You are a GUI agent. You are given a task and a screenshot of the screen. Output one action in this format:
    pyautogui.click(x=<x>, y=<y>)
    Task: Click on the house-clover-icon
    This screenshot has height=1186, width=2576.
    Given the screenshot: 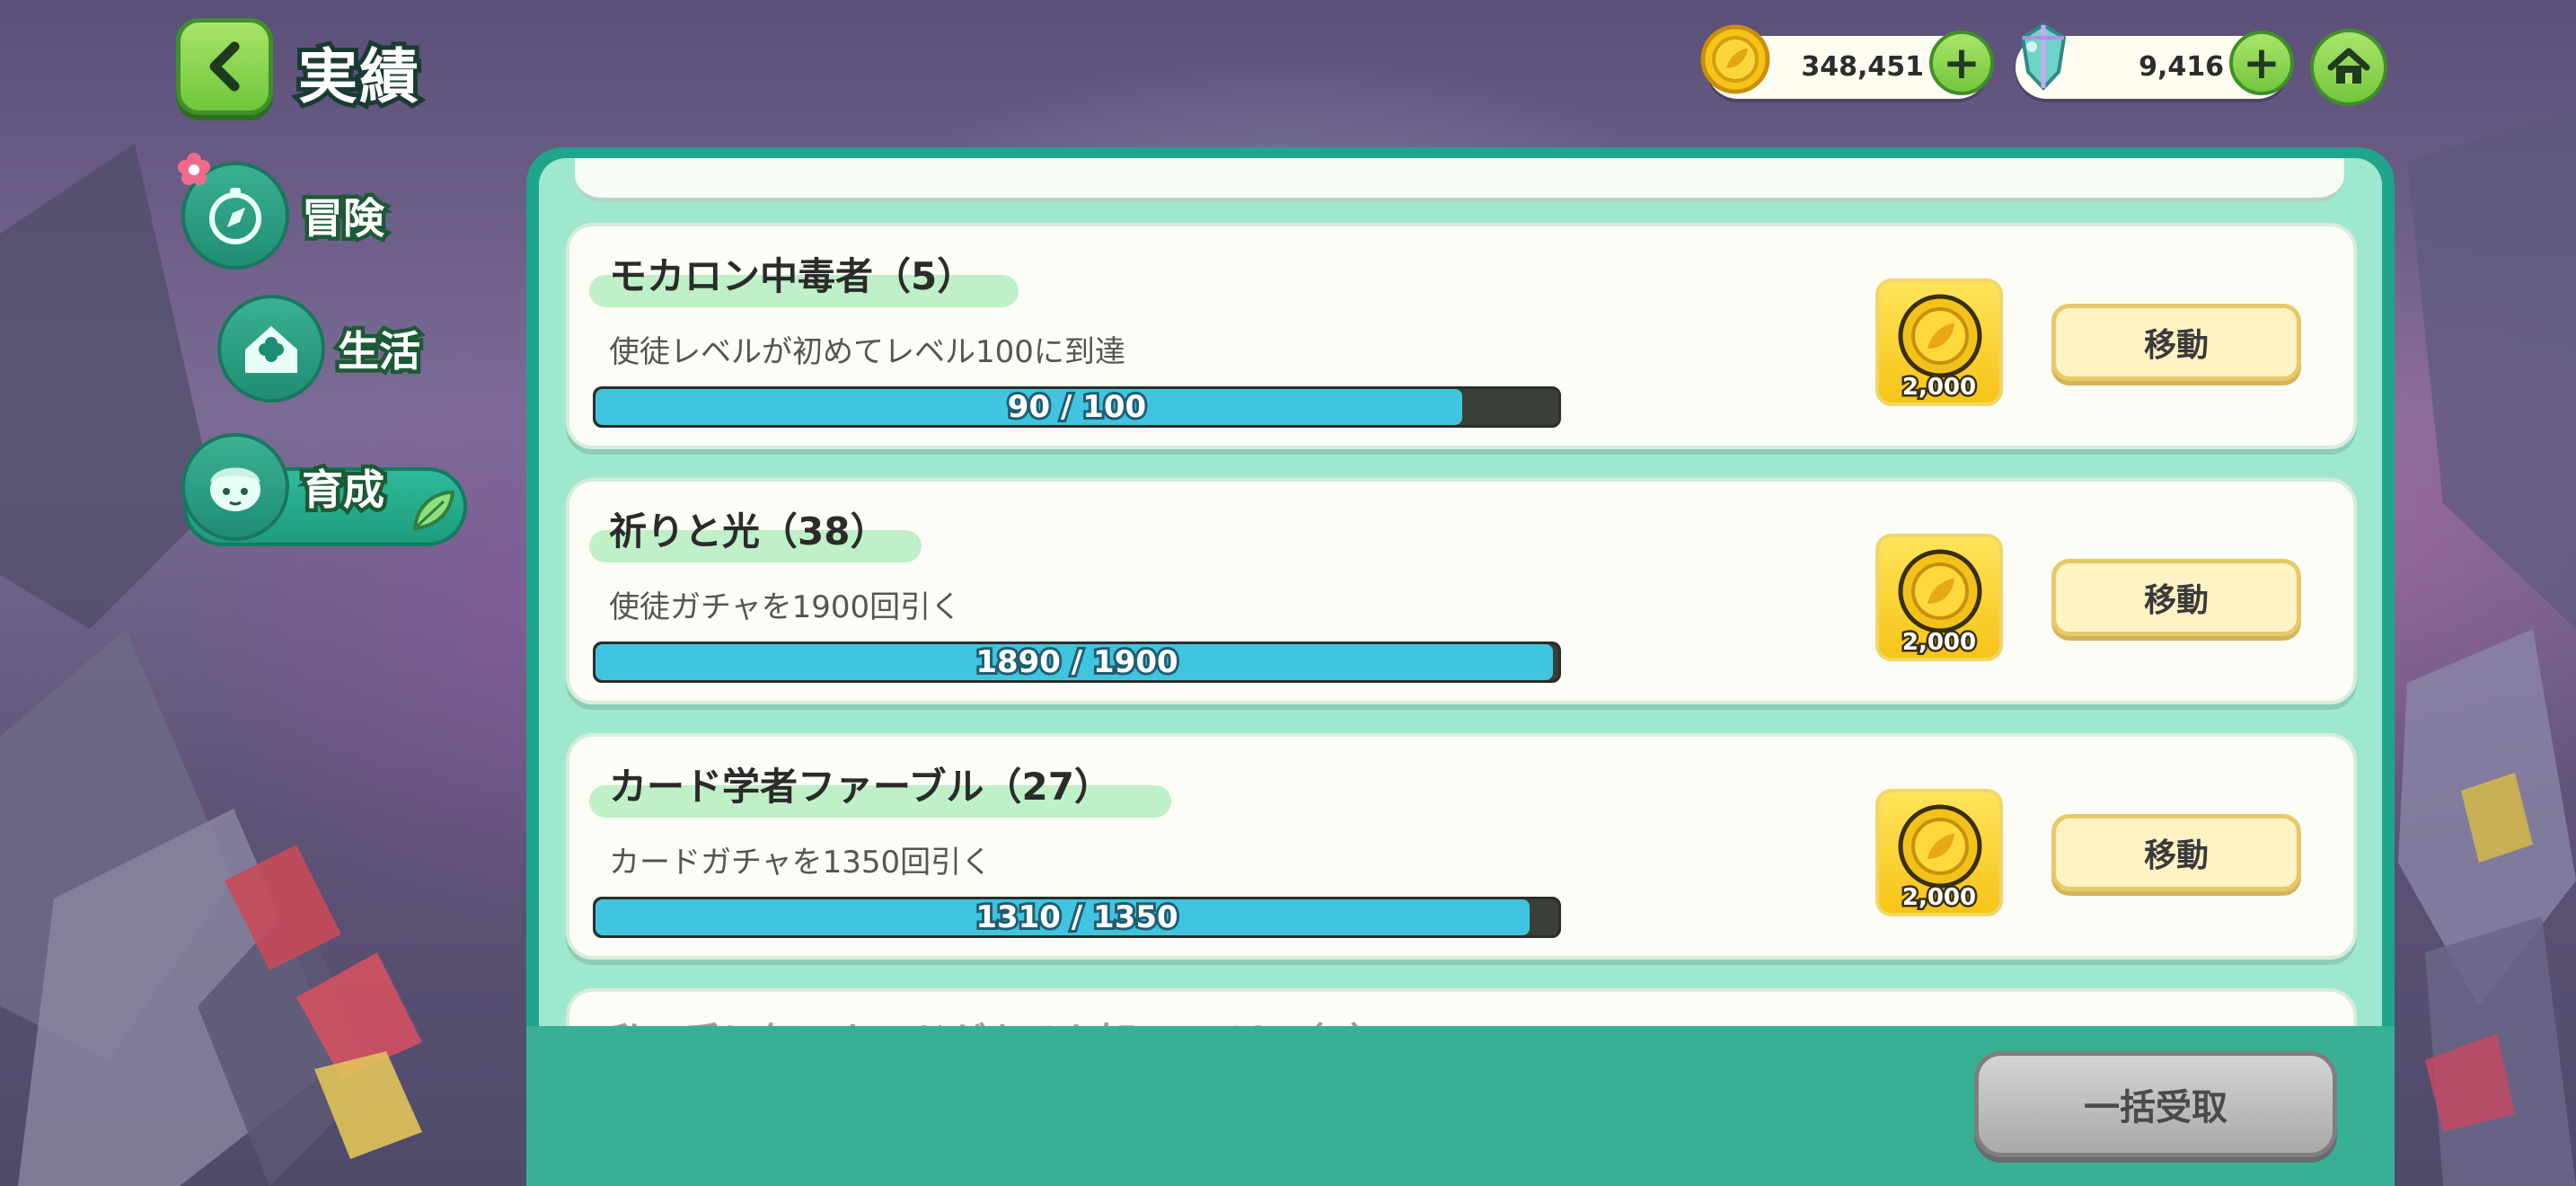 What is the action you would take?
    pyautogui.click(x=271, y=349)
    